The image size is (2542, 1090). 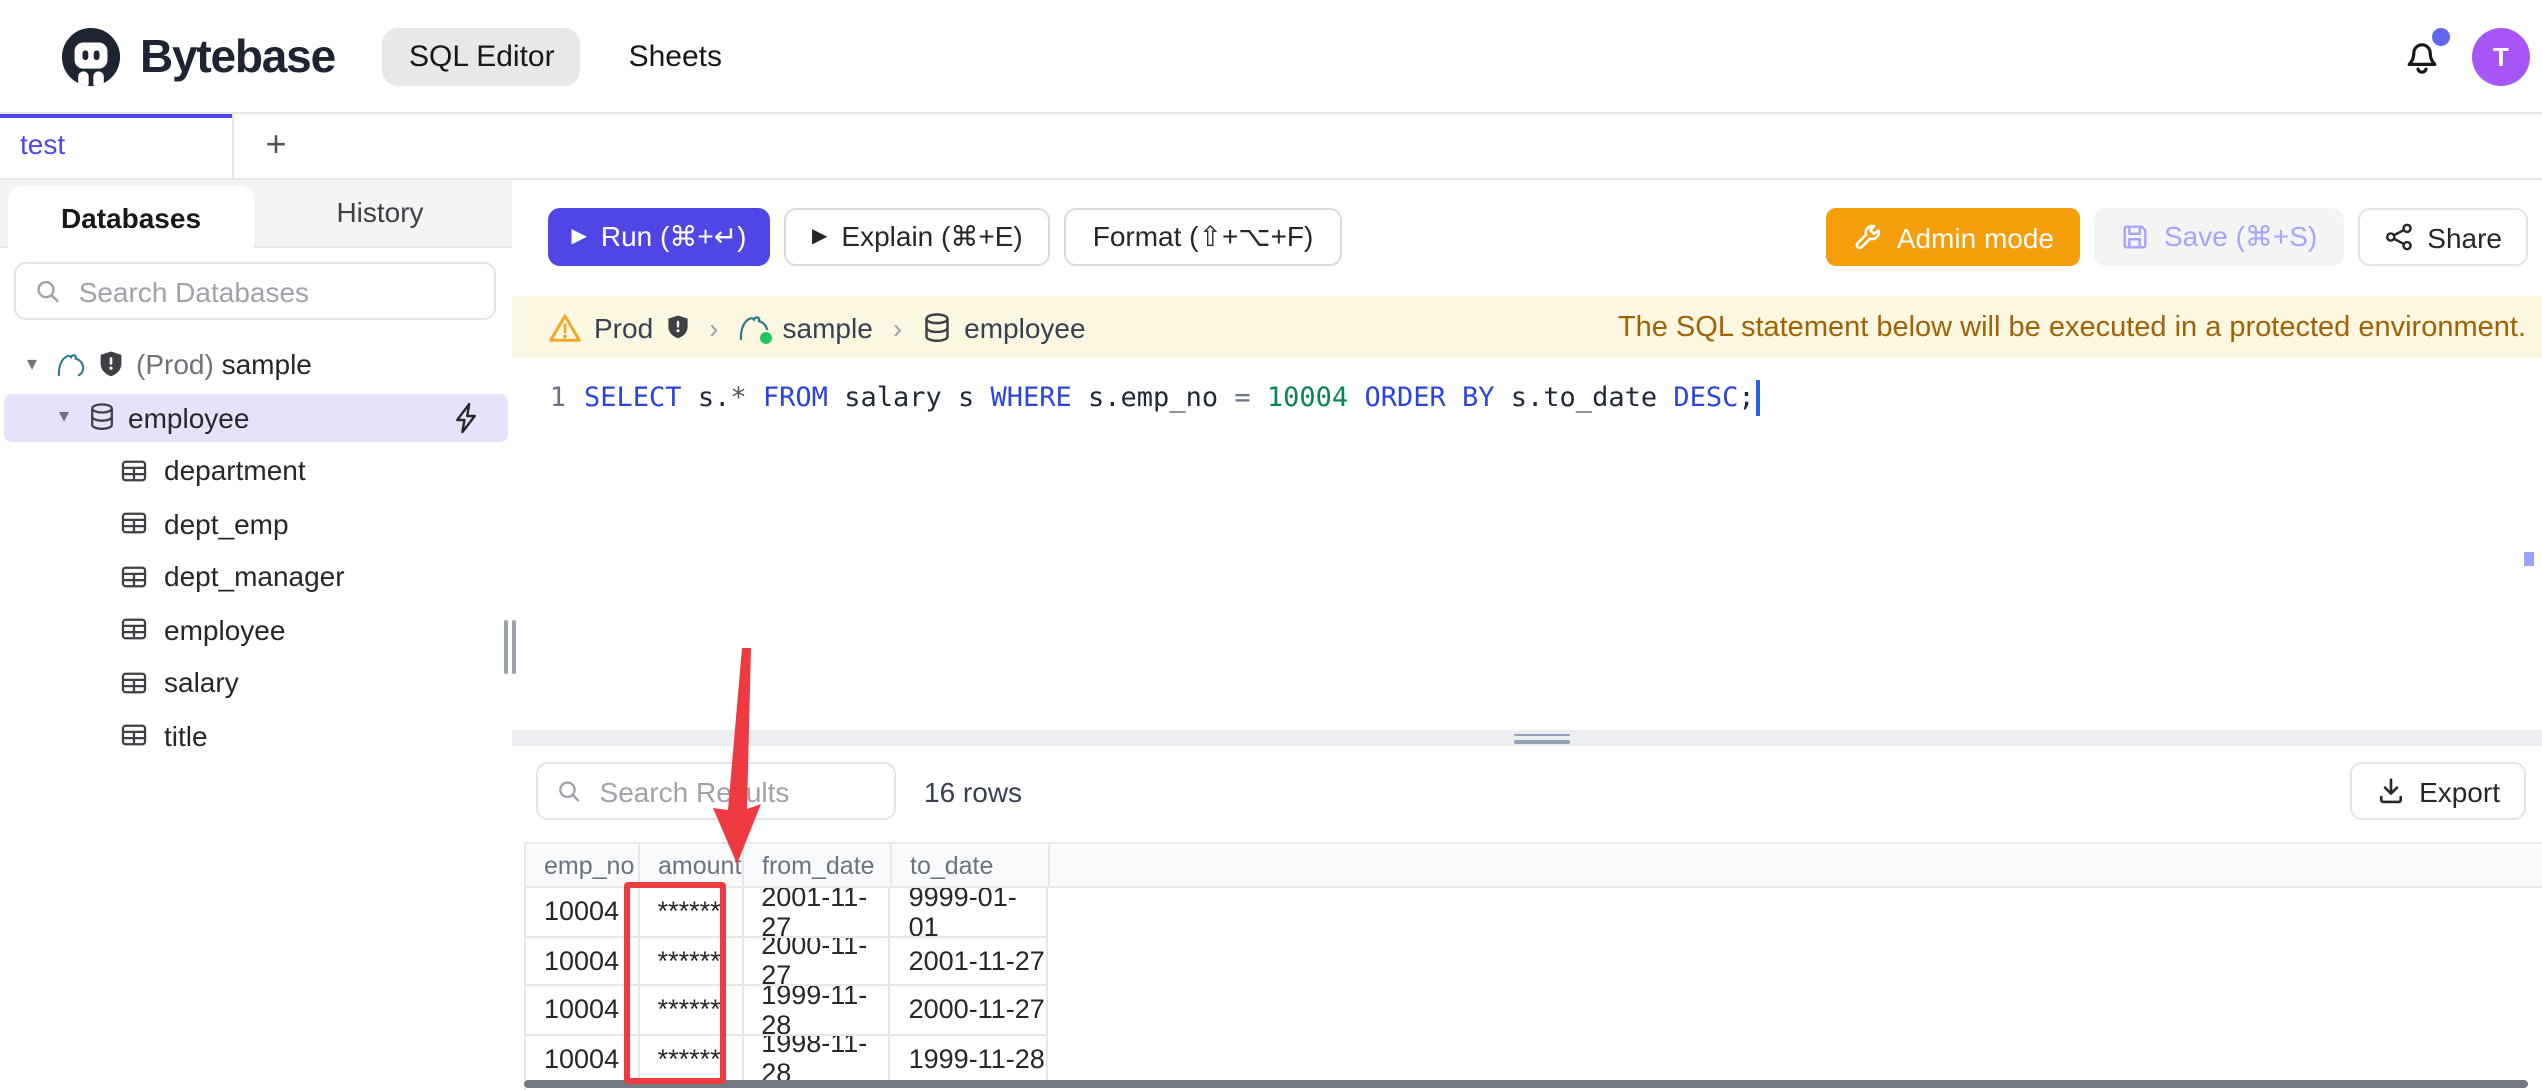 I want to click on explain-label: Explain (⌘+E), so click(x=932, y=236).